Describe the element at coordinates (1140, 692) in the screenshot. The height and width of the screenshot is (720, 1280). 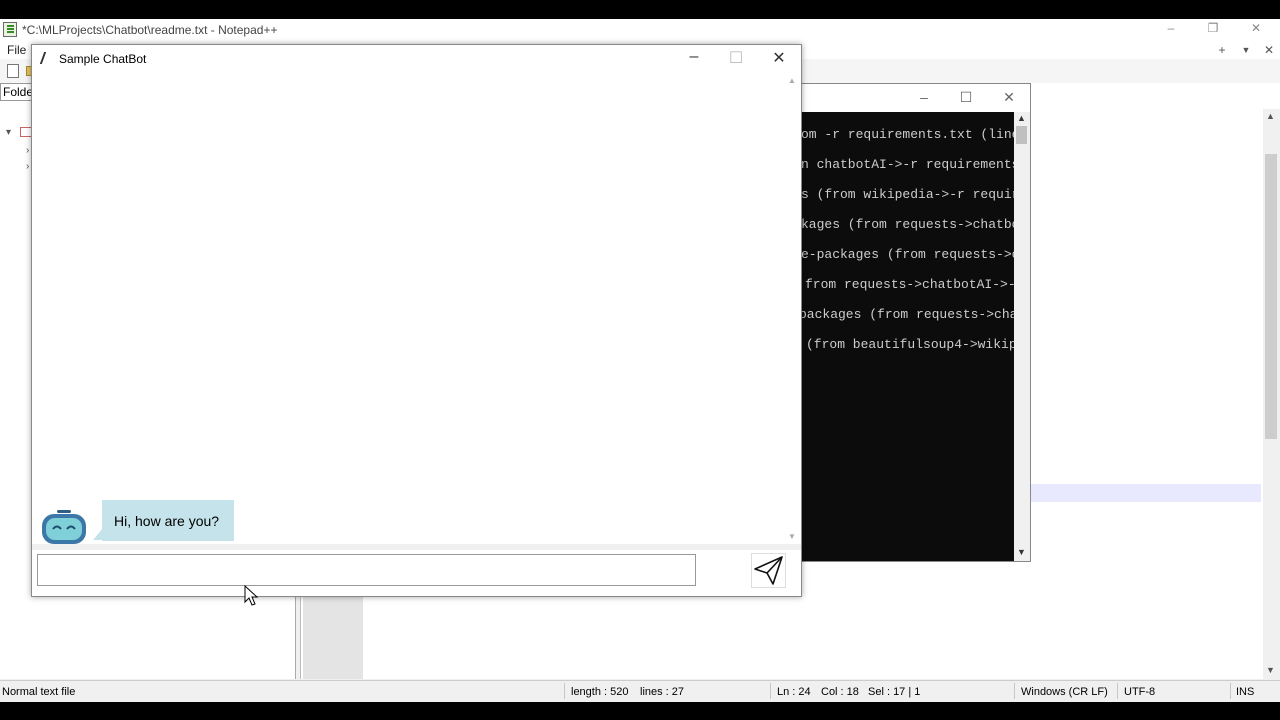
I see `status-encoding: UTF-8` at that location.